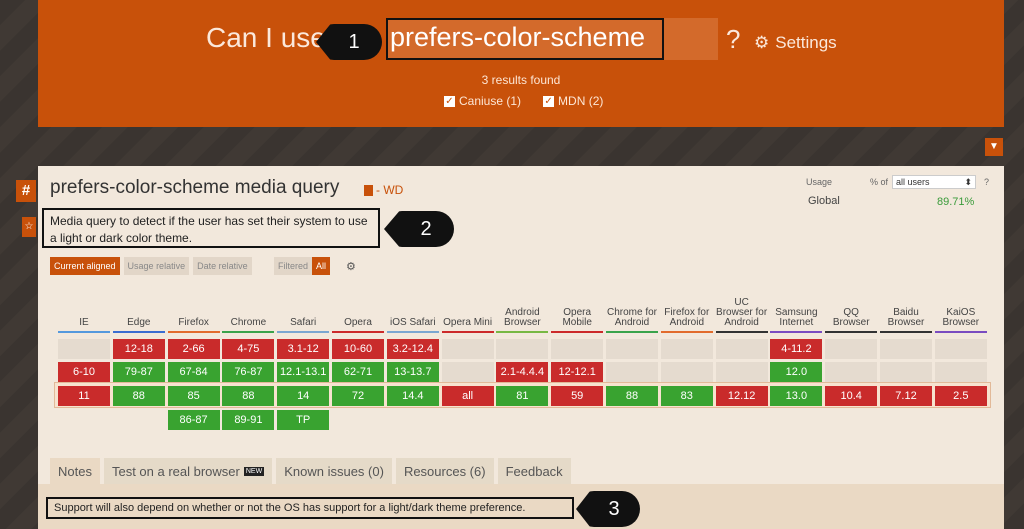  Describe the element at coordinates (534, 471) in the screenshot. I see `tab-feedback: Feedback` at that location.